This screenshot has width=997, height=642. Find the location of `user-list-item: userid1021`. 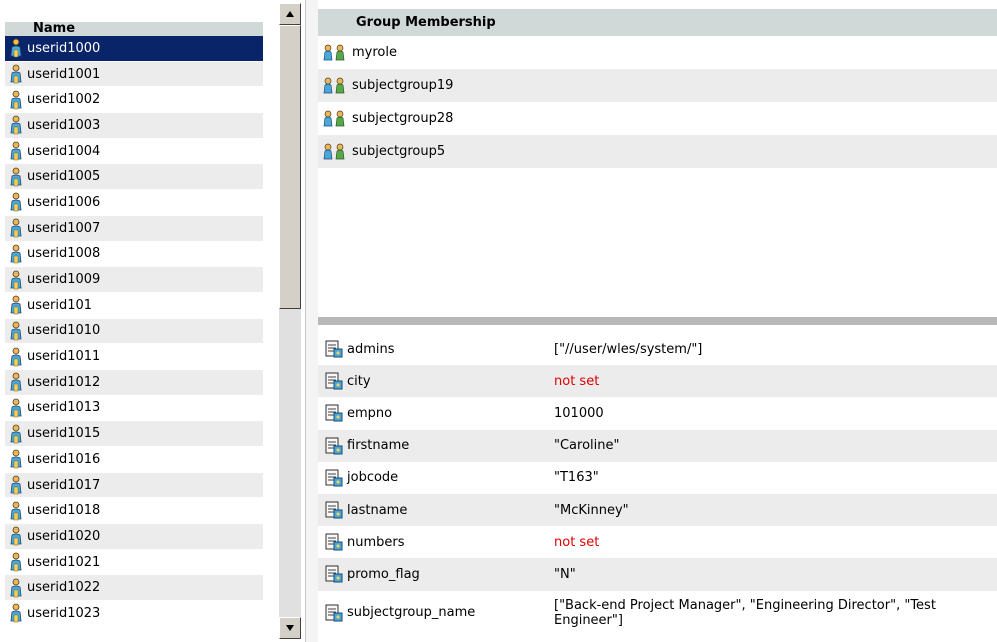

user-list-item: userid1021 is located at coordinates (134, 563).